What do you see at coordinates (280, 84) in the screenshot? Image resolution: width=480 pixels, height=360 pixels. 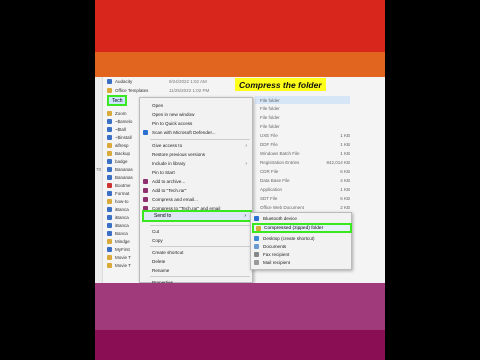 I see `caption-banner: Compress the folder` at bounding box center [280, 84].